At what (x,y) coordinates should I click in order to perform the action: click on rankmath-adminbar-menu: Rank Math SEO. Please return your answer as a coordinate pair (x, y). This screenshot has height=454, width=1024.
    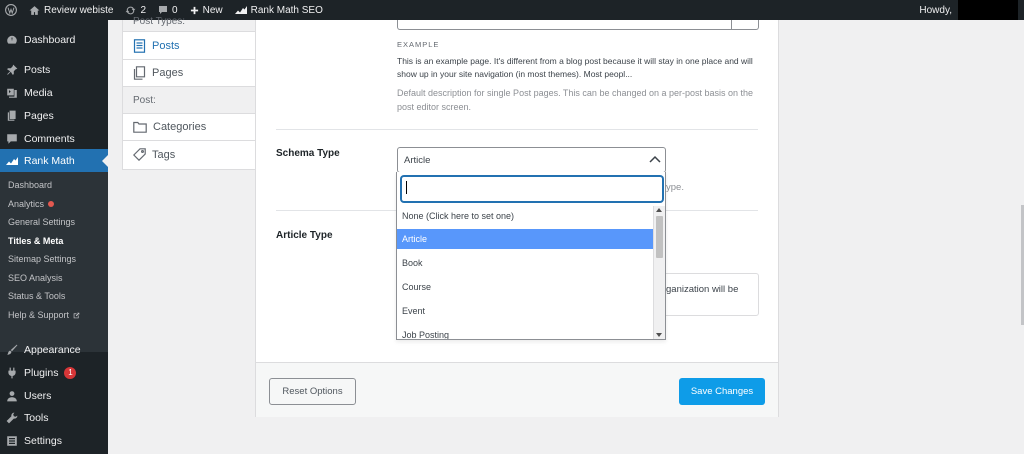
    Looking at the image, I should click on (279, 10).